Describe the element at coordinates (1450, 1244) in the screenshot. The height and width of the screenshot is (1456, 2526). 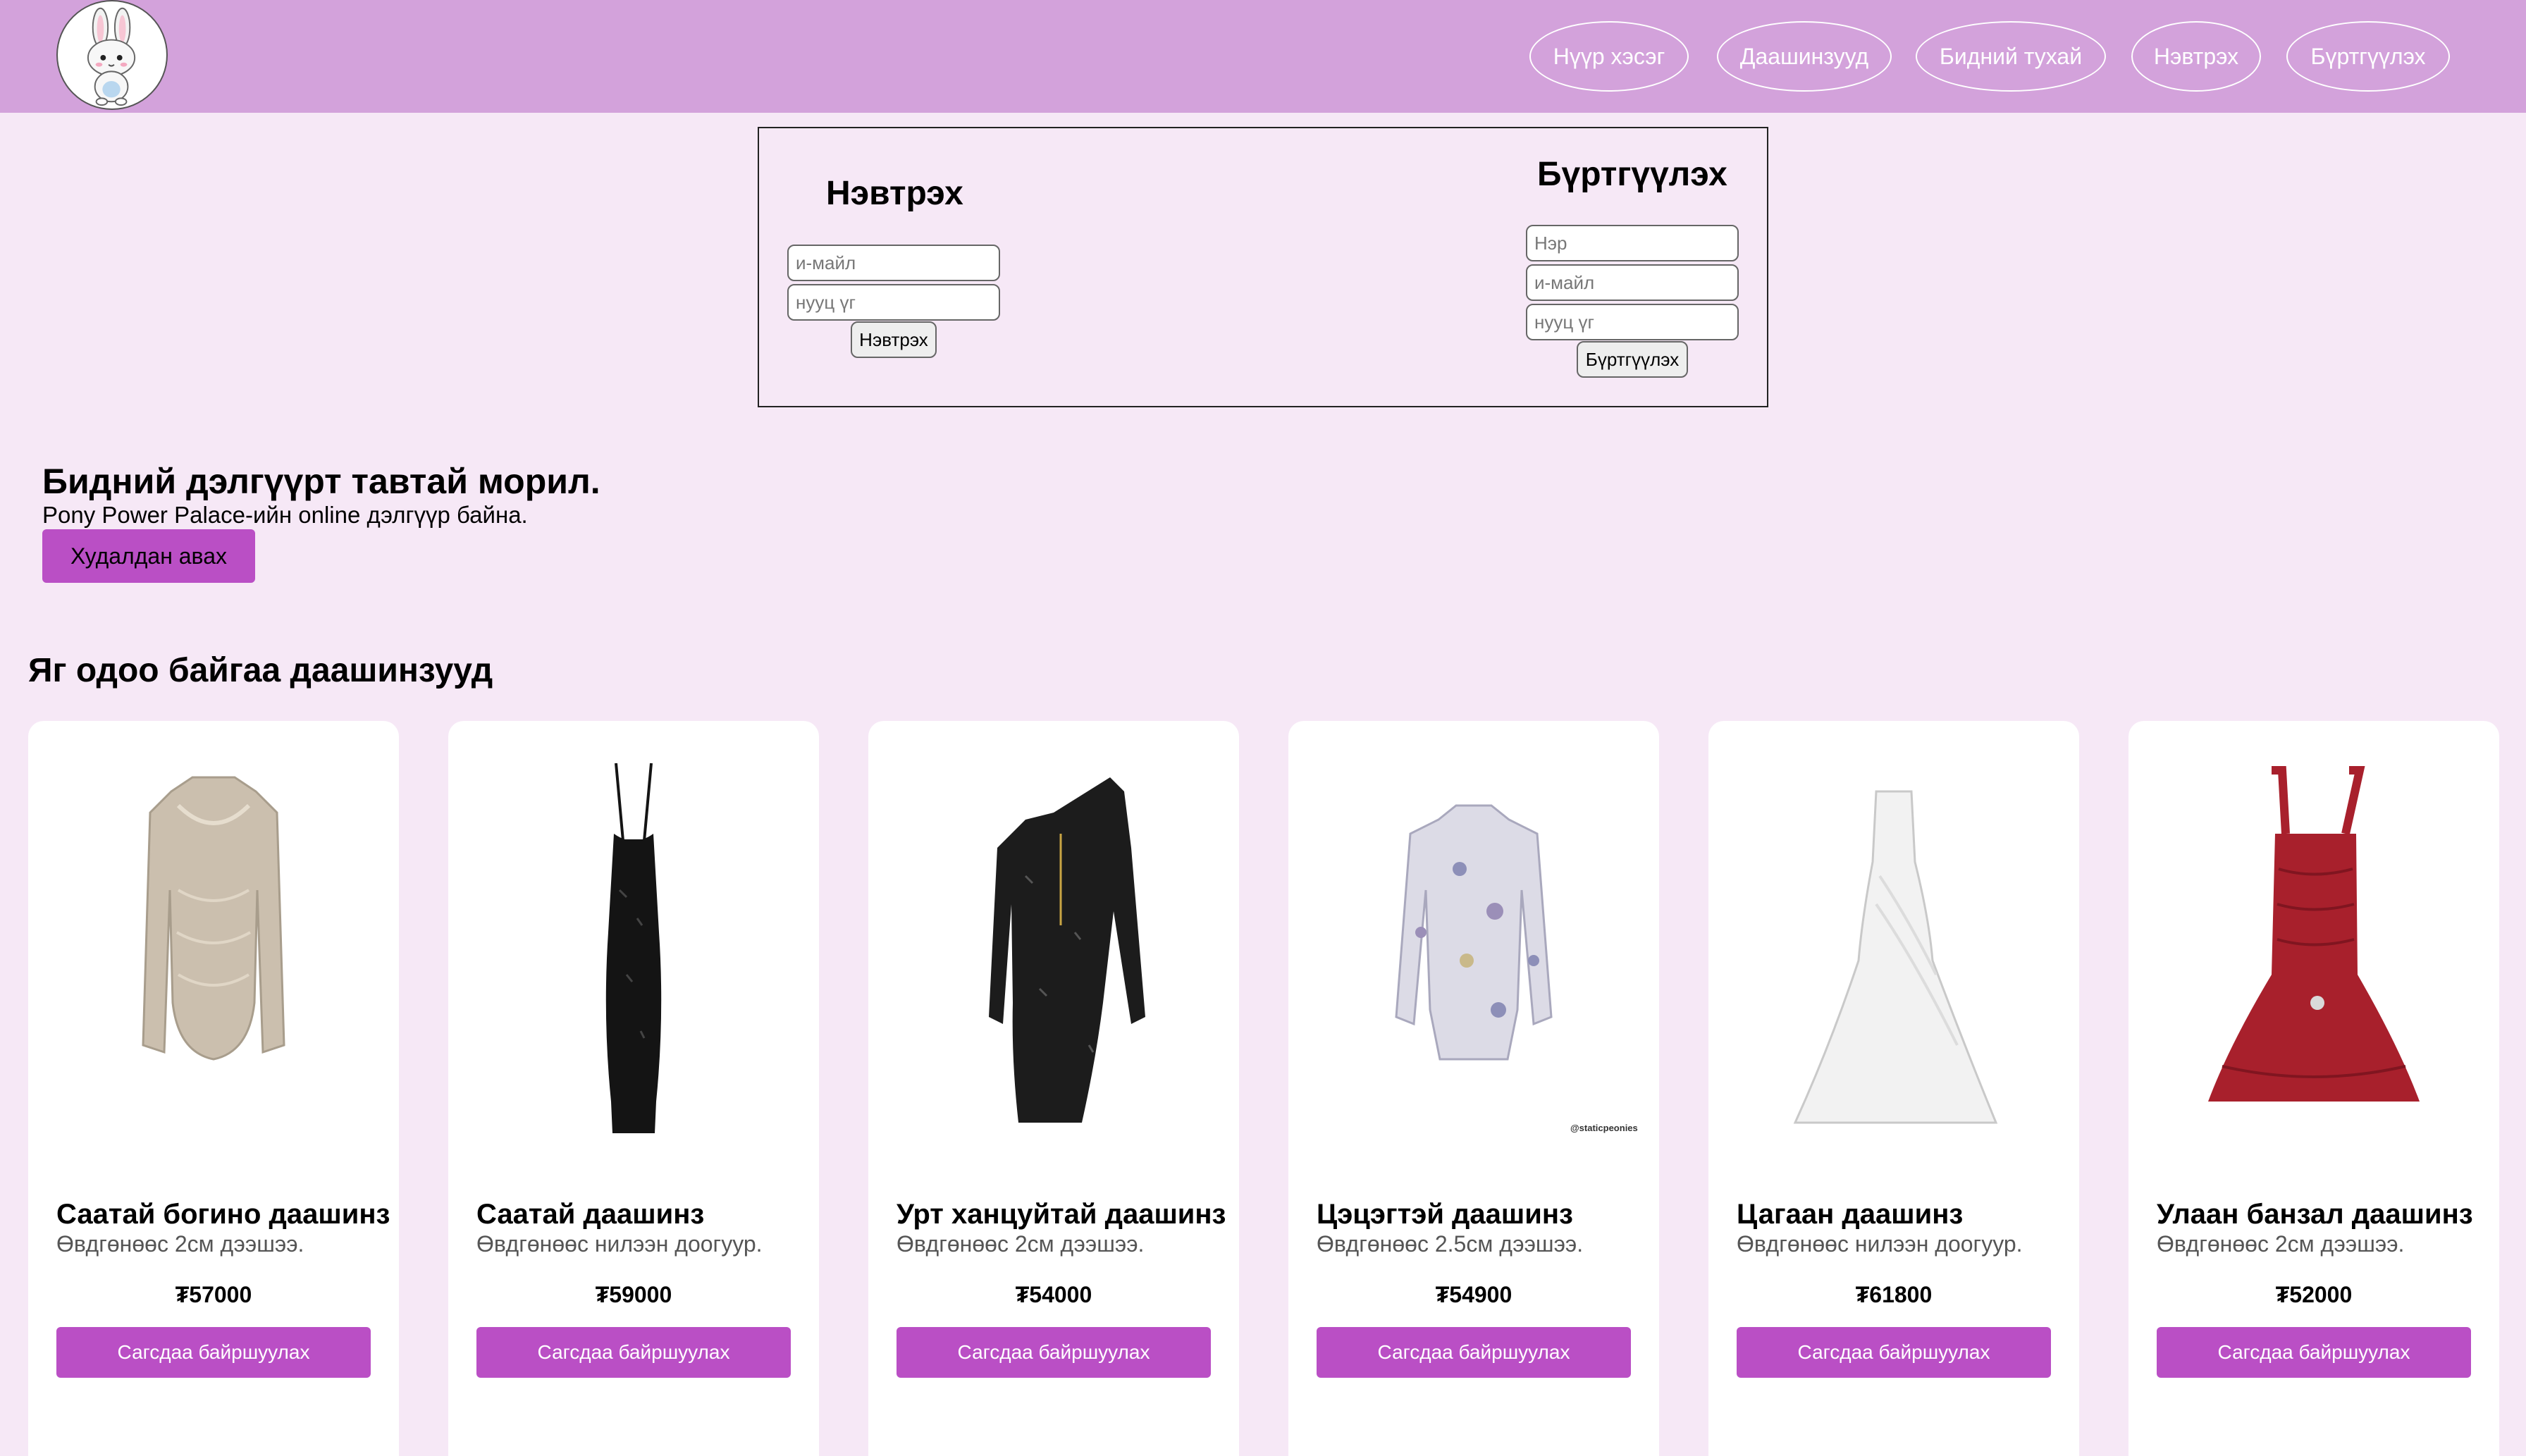
I see `product-description: Өвдгөнөөс 2.5см дээшээ.` at that location.